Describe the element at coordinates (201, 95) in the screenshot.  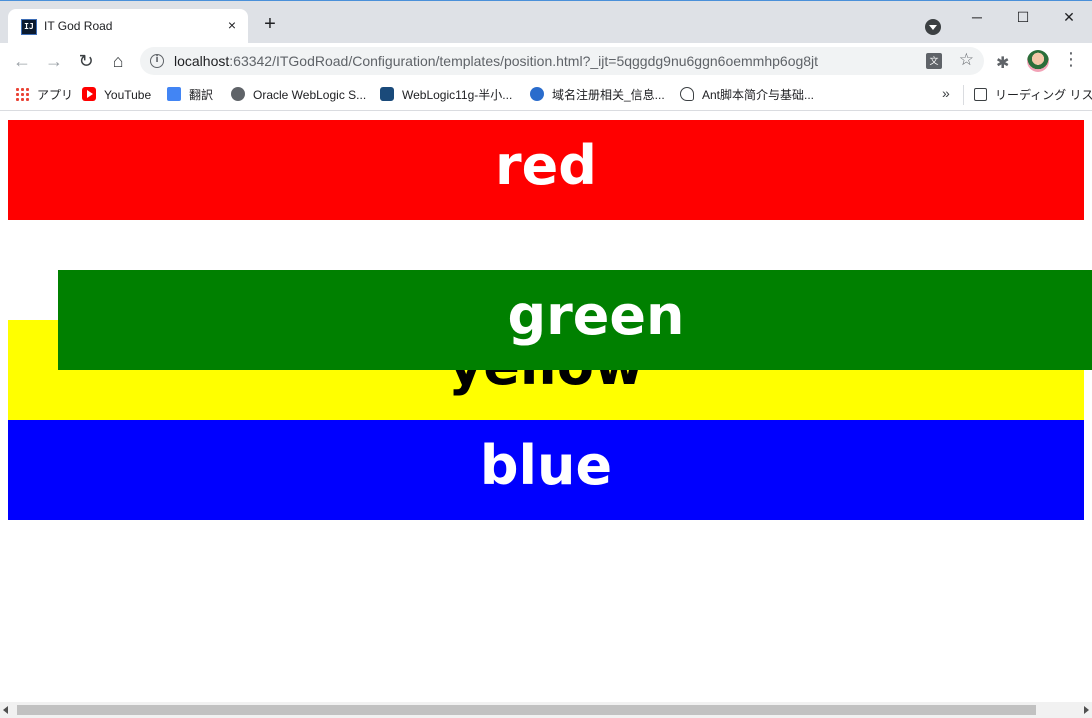
I see `bookmark-label: 翻訳` at that location.